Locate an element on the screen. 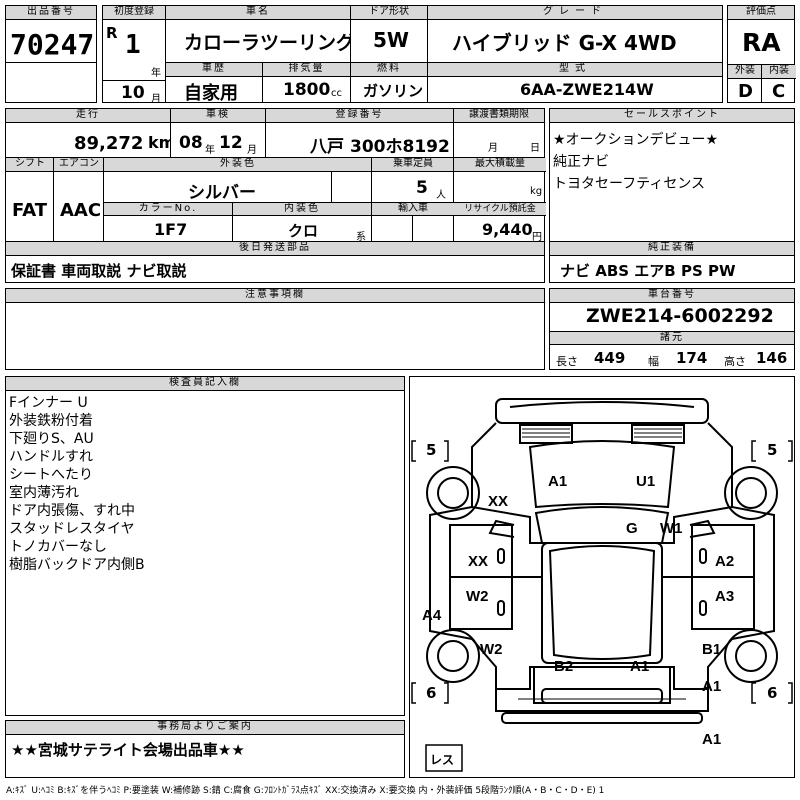 This screenshot has height=800, width=800. mileage: 89,272 is located at coordinates (109, 143).